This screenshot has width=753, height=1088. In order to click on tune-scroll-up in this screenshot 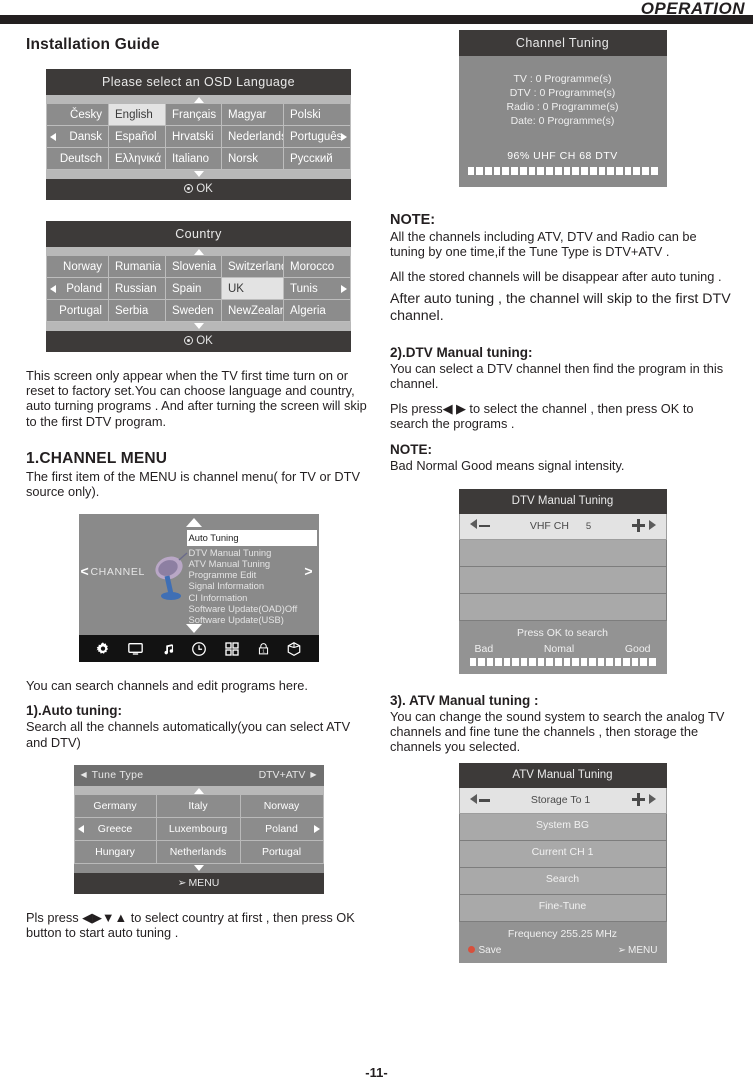, I will do `click(198, 790)`.